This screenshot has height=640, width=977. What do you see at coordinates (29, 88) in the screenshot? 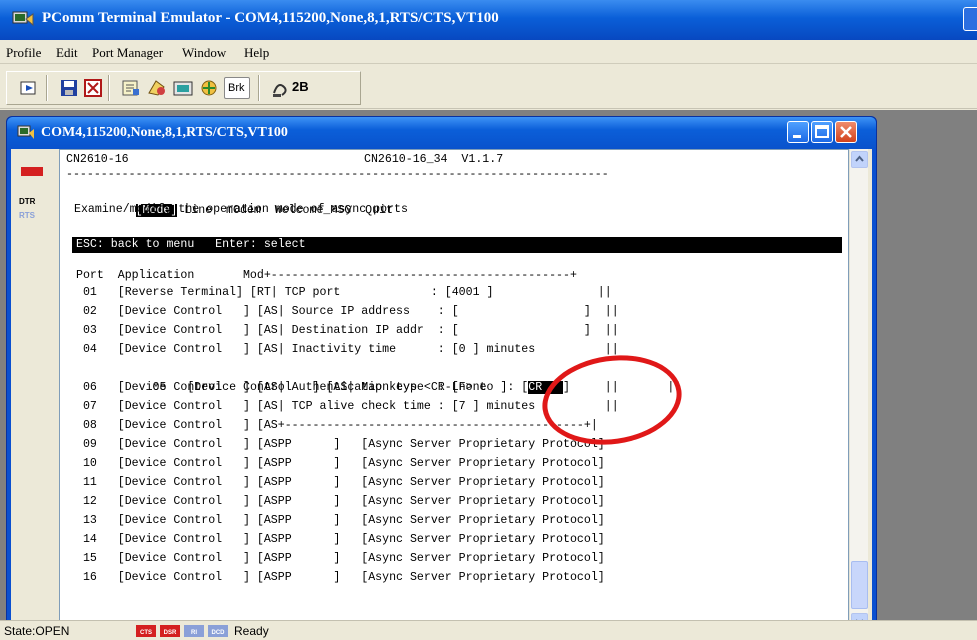
I see `connect-icon` at bounding box center [29, 88].